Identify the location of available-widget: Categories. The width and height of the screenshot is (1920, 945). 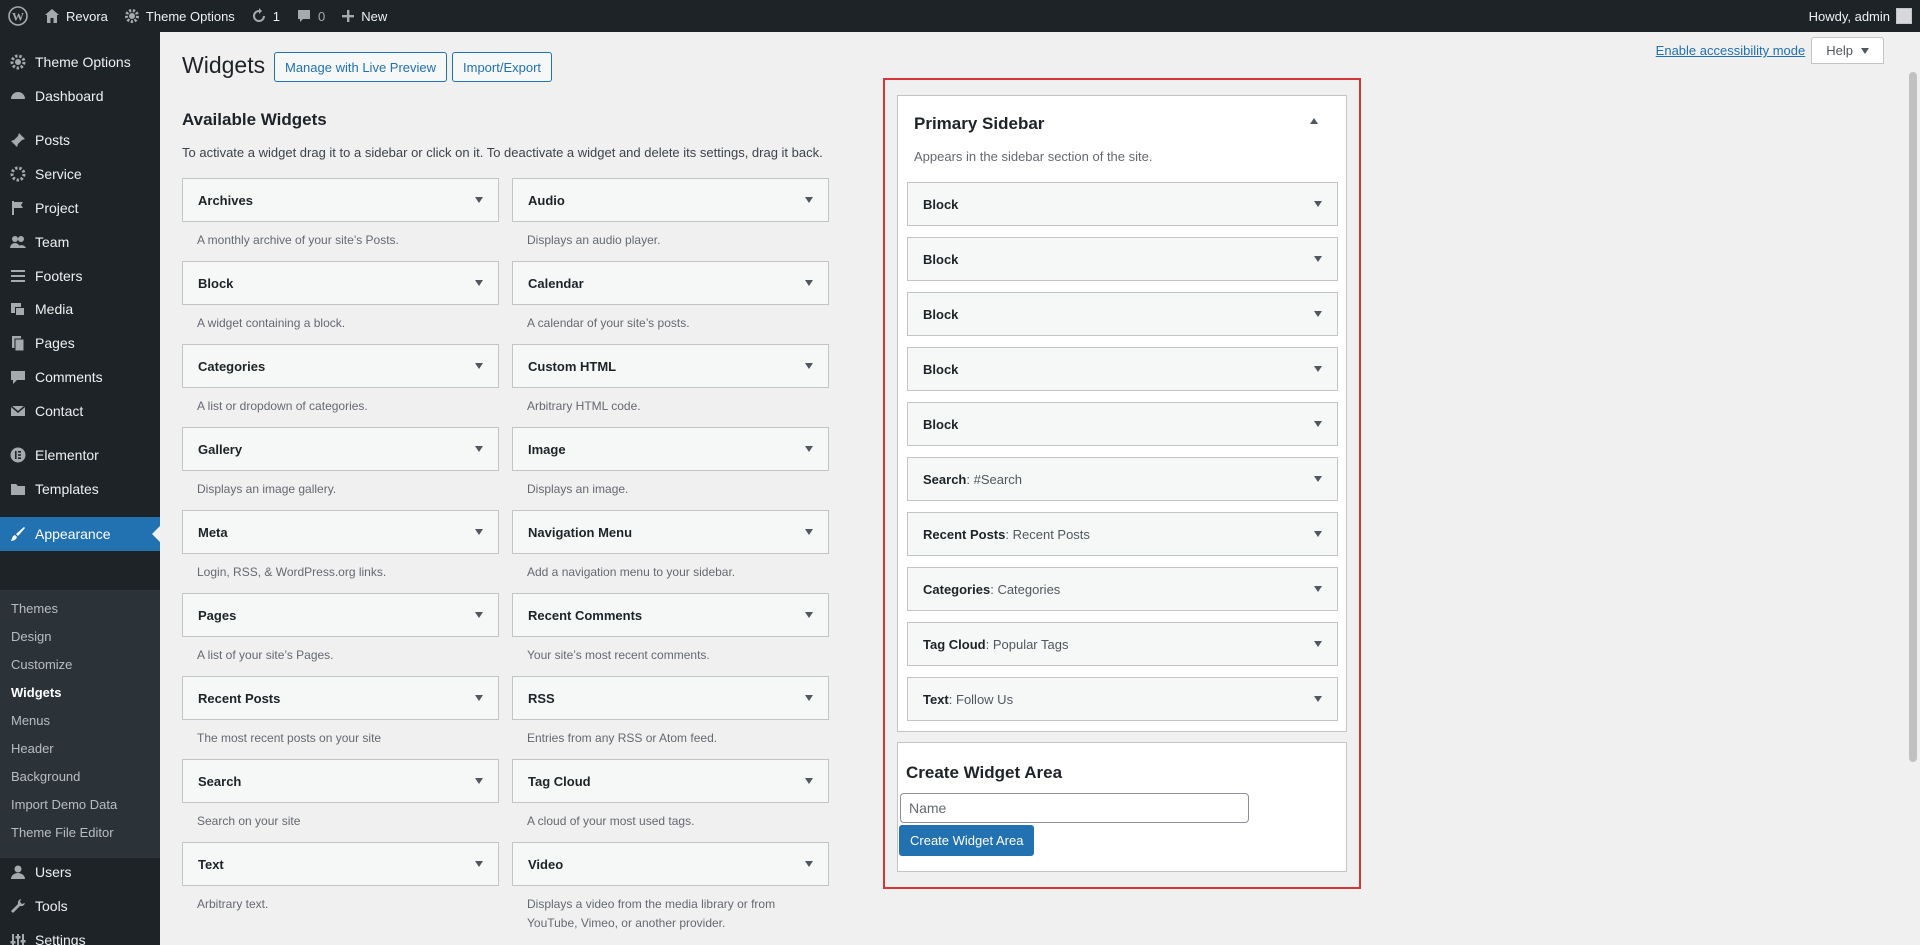
(340, 366).